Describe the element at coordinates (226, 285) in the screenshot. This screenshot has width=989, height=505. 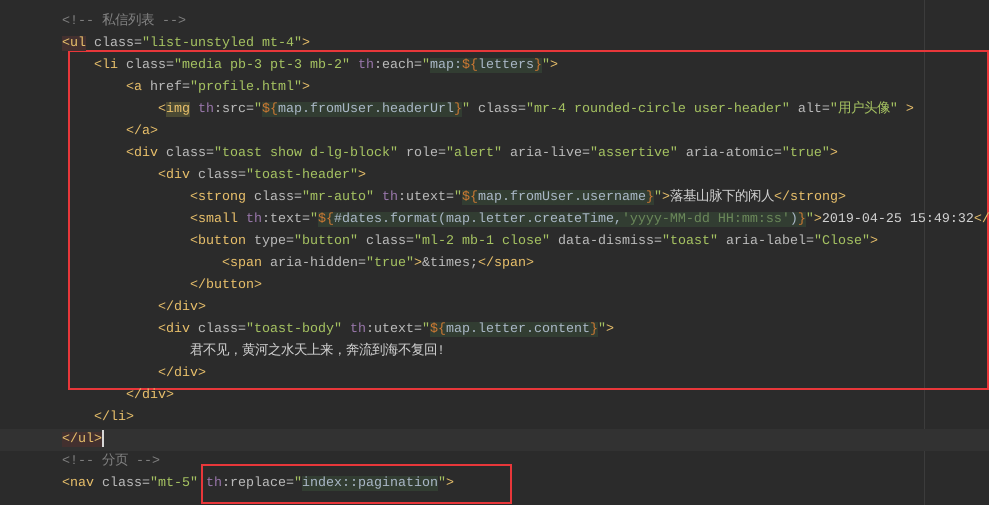
I see `code-line: </button>` at that location.